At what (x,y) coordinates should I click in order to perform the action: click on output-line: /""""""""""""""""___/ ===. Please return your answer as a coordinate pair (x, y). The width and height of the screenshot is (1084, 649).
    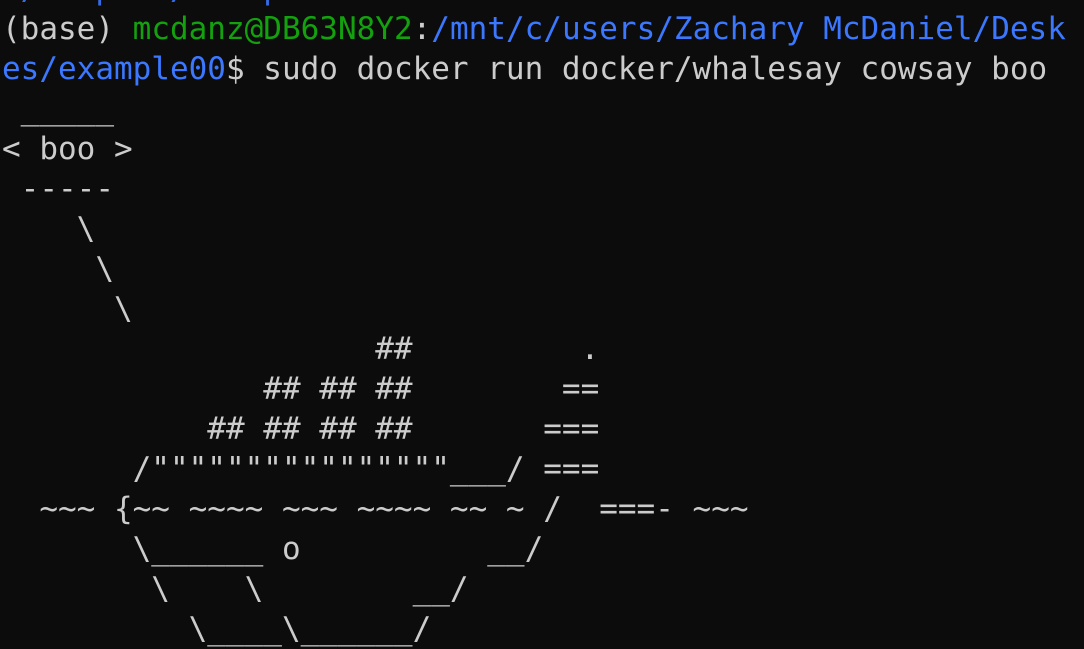
    Looking at the image, I should click on (301, 469).